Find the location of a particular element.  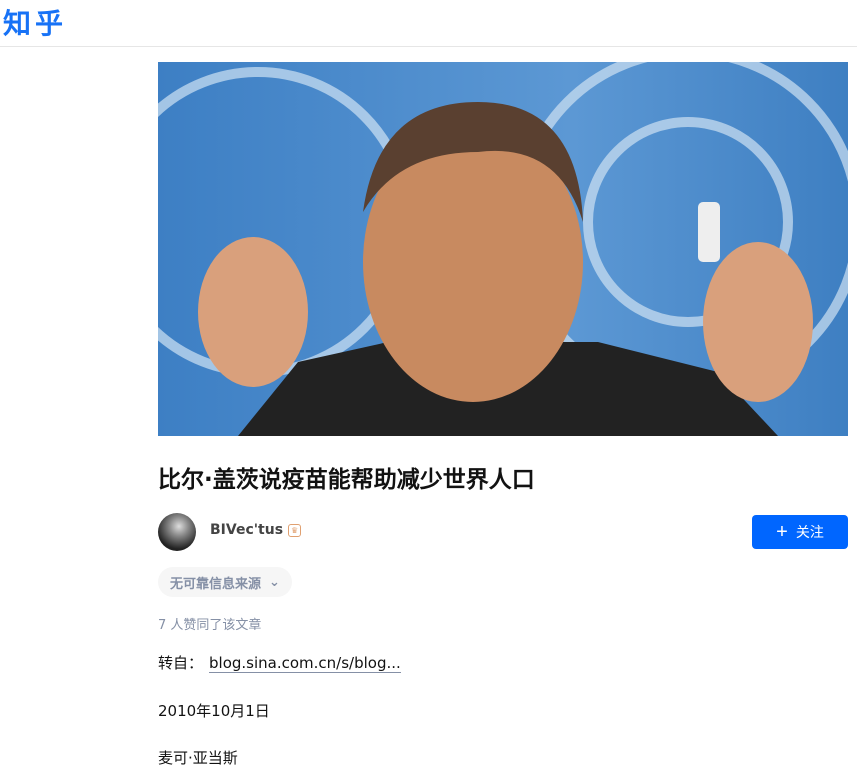

source-prefix: 转自： is located at coordinates (181, 663).